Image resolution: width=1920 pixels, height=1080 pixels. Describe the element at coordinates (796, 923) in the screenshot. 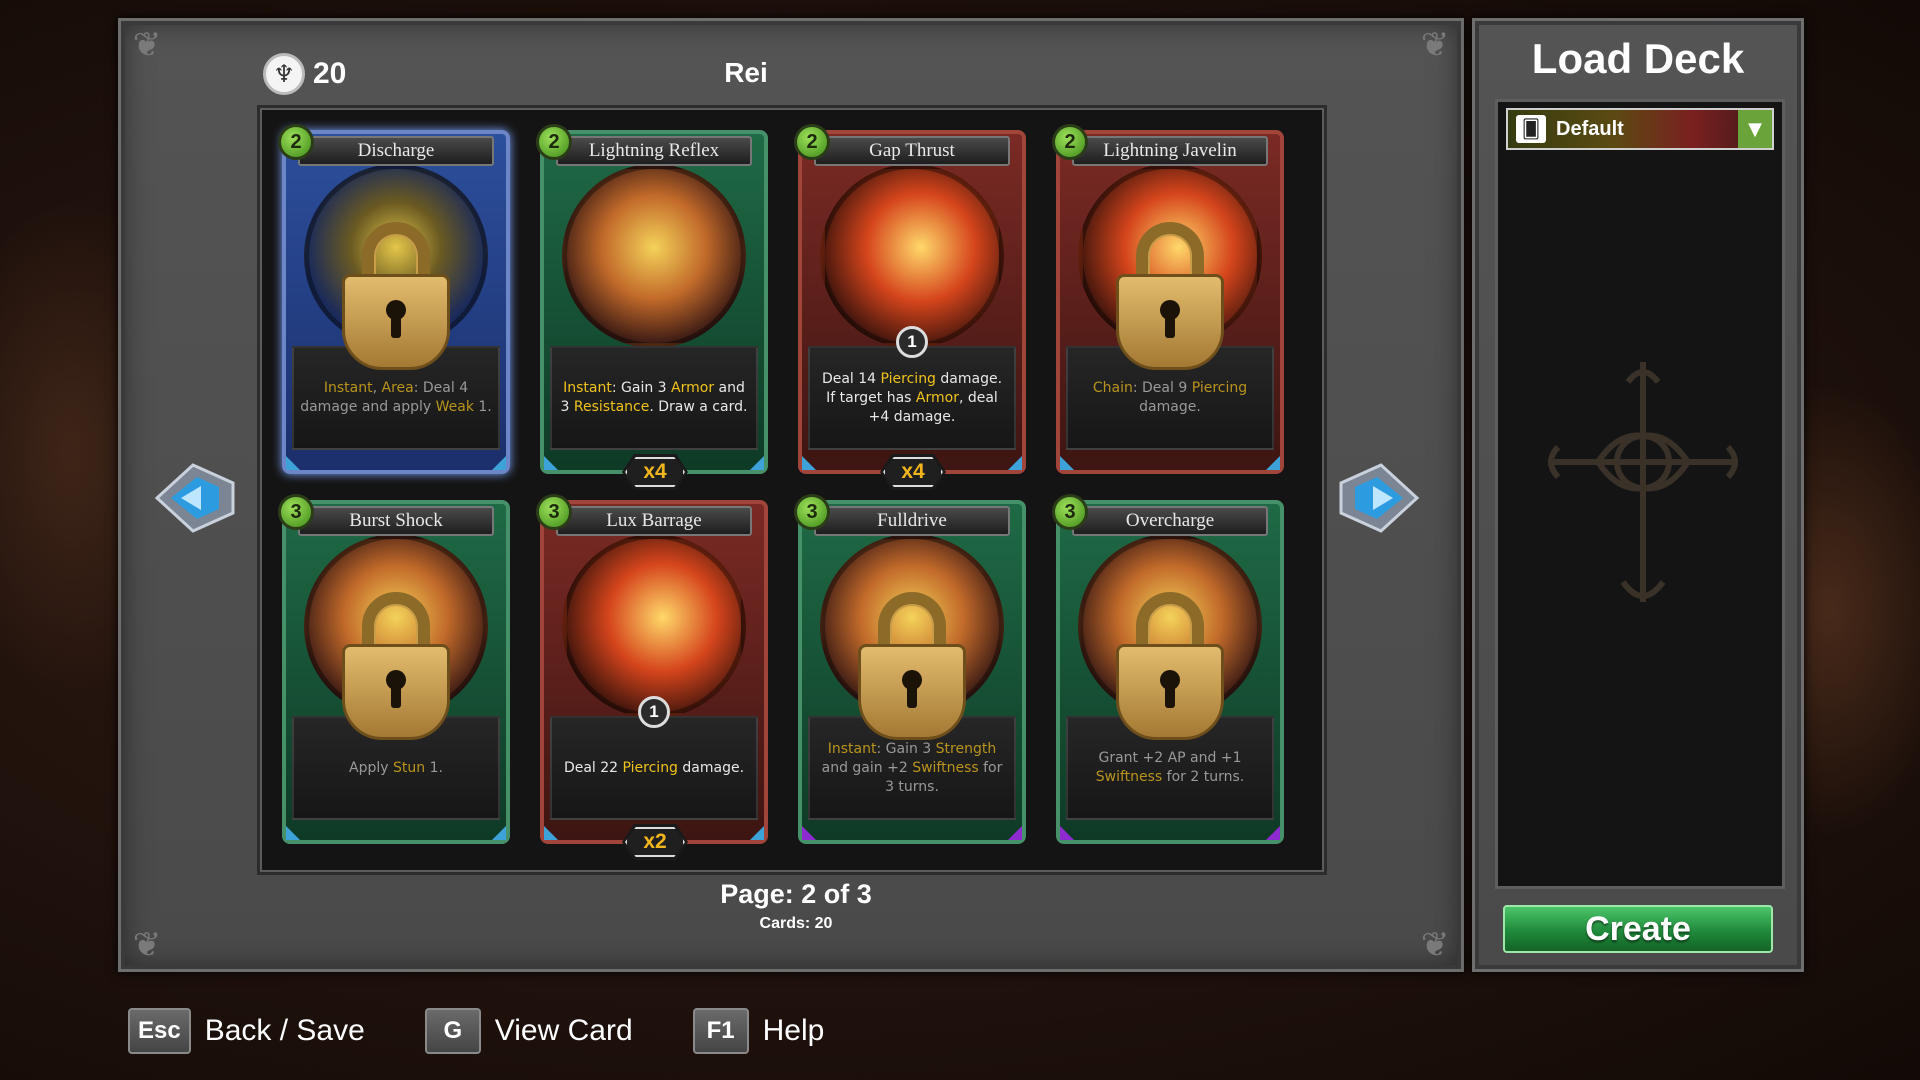

I see `cards-count: Cards: 20` at that location.